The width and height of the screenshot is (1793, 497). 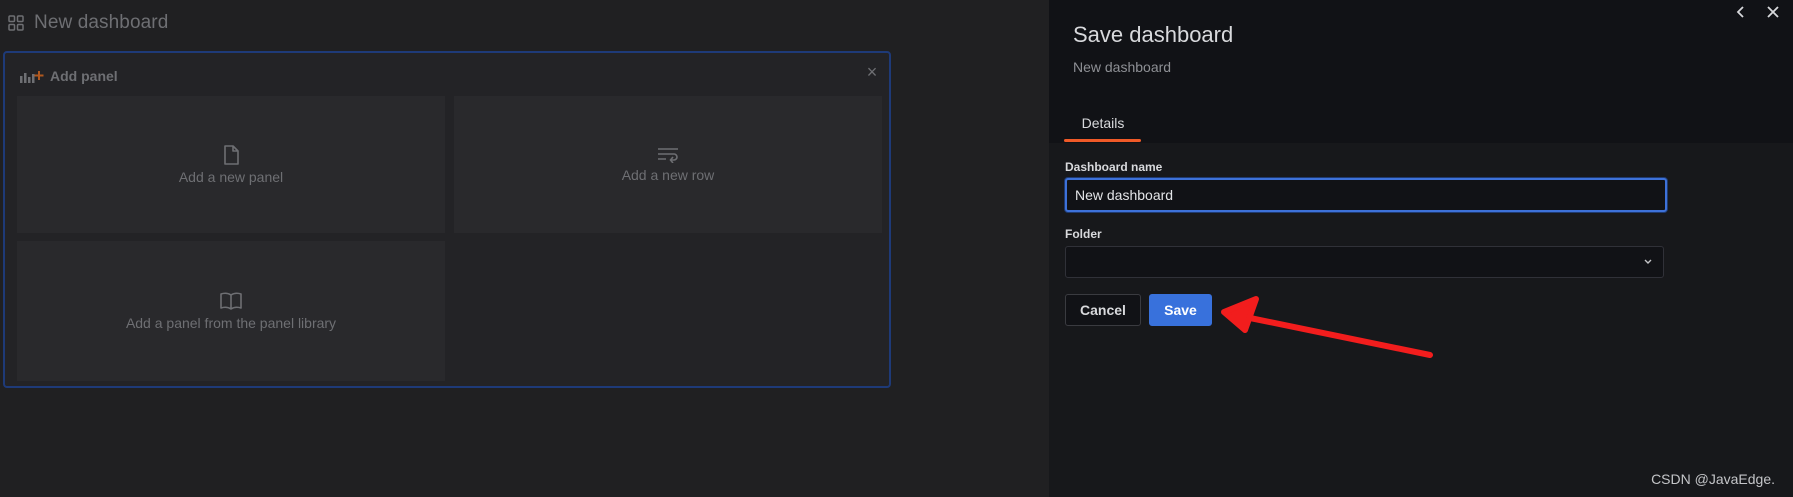 I want to click on watermark: CSDN @JavaEdge., so click(x=1713, y=479).